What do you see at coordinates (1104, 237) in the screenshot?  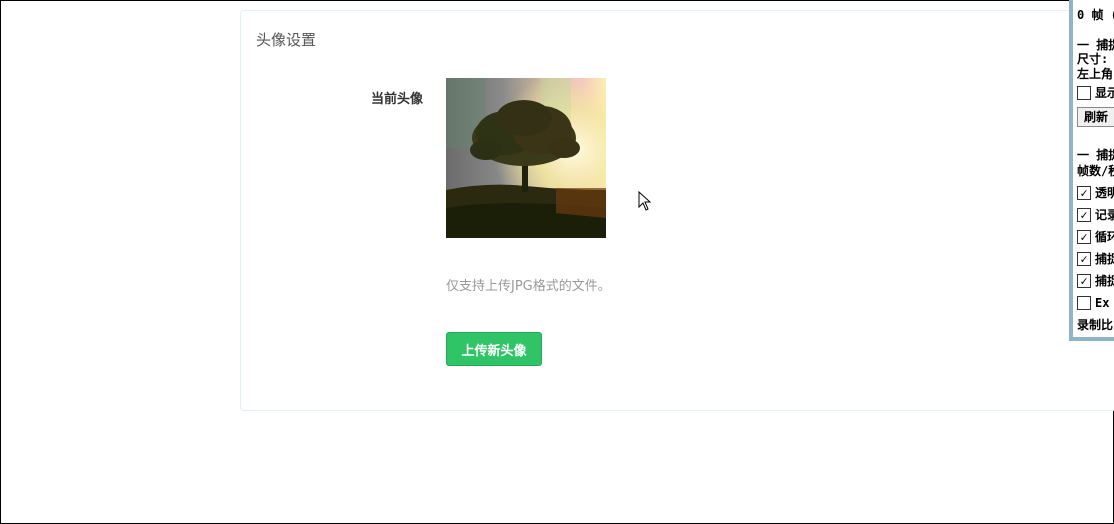 I see `check-label-3: 循环` at bounding box center [1104, 237].